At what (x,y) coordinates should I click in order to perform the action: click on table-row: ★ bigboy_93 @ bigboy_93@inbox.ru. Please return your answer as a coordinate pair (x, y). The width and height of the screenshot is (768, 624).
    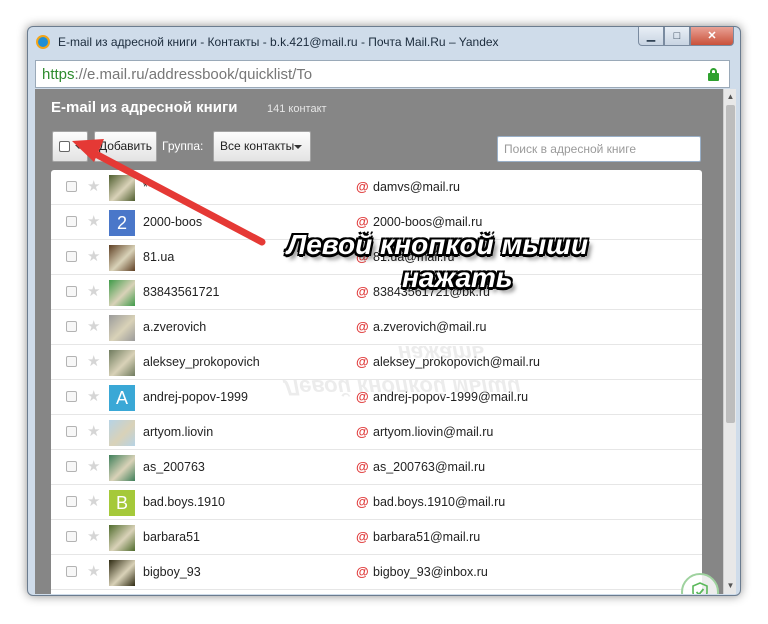
    Looking at the image, I should click on (376, 572).